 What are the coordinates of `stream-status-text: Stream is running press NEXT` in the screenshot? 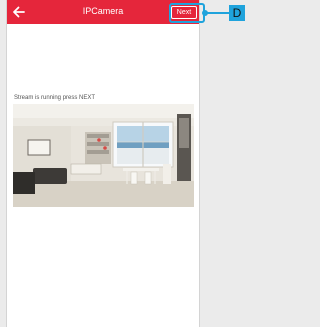 It's located at (55, 98).